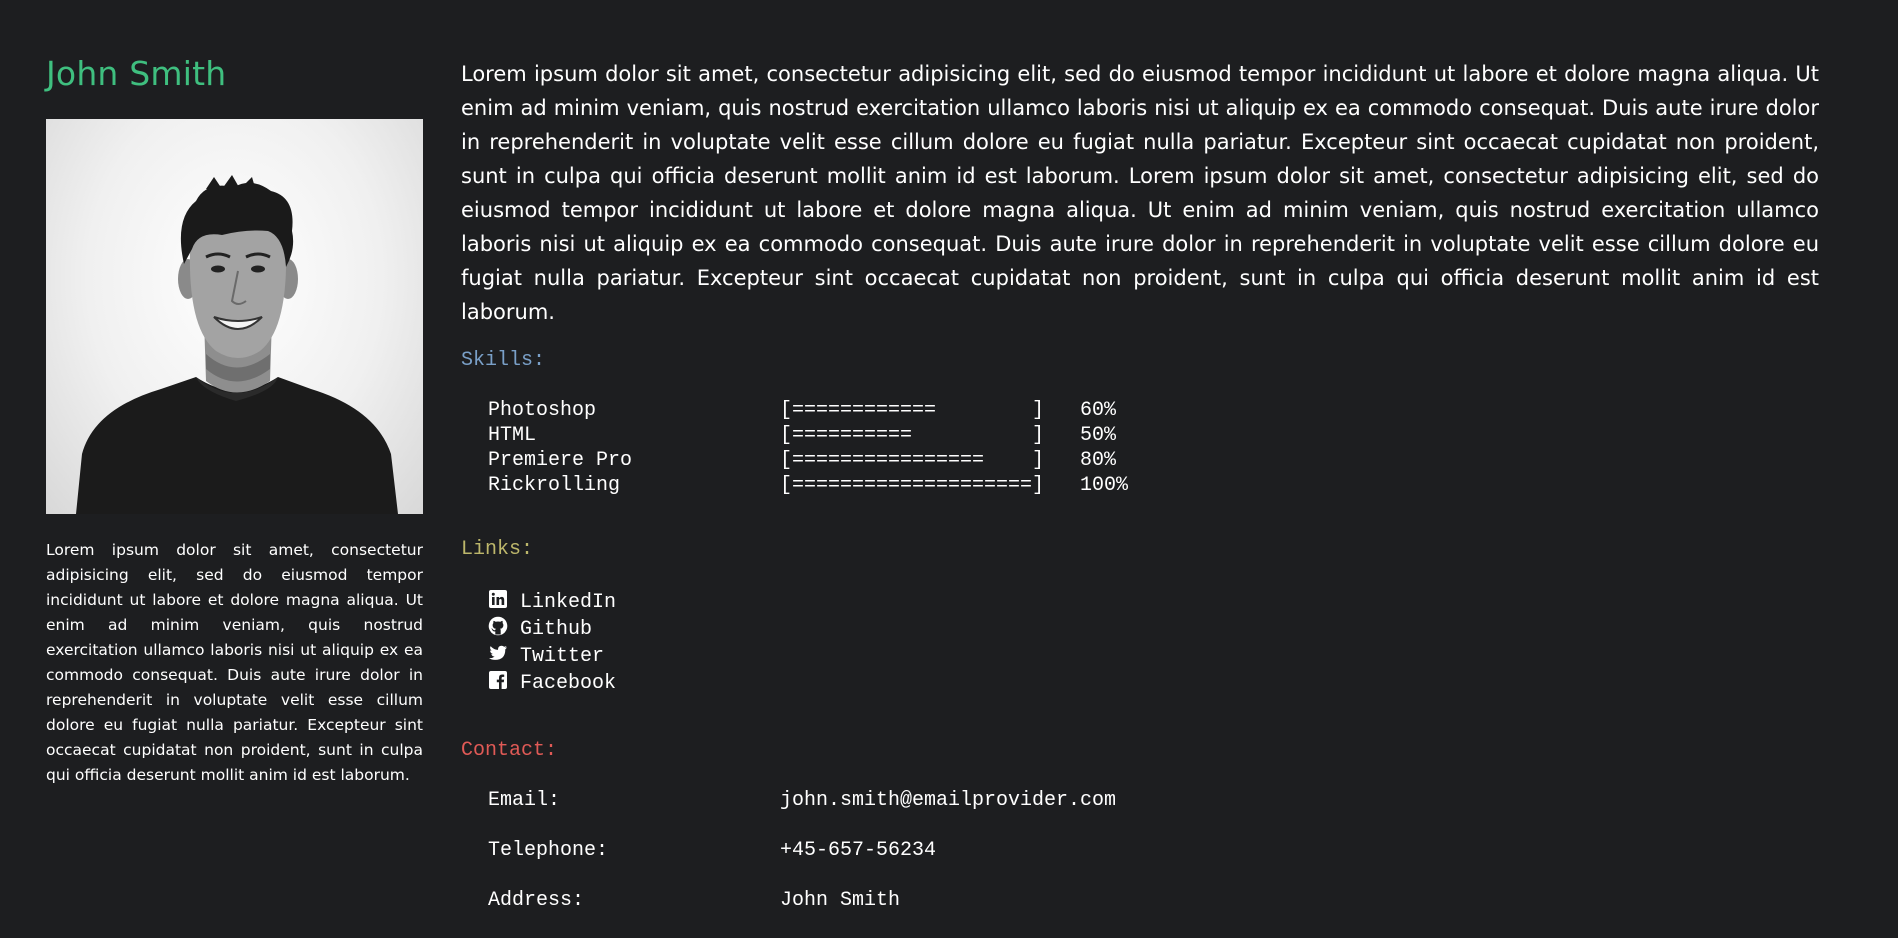  What do you see at coordinates (1153, 460) in the screenshot?
I see `skill-row: Premiere Pro [================ ] 80%` at bounding box center [1153, 460].